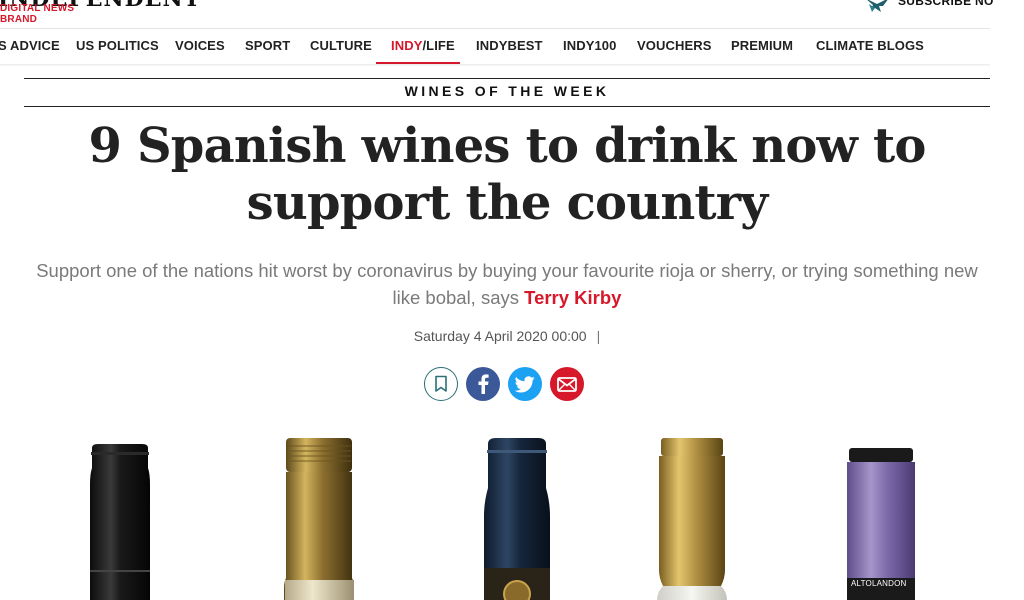  I want to click on nav-item-indybest: INDYBEST, so click(509, 45).